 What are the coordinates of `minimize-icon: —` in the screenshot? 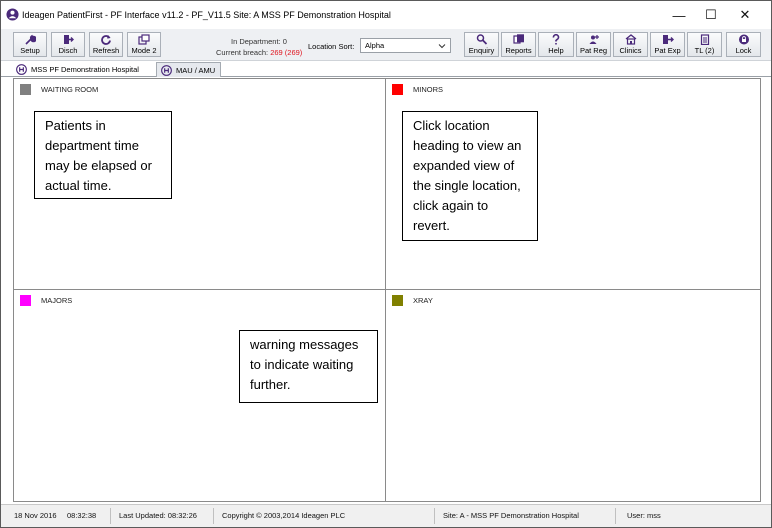 It's located at (679, 15).